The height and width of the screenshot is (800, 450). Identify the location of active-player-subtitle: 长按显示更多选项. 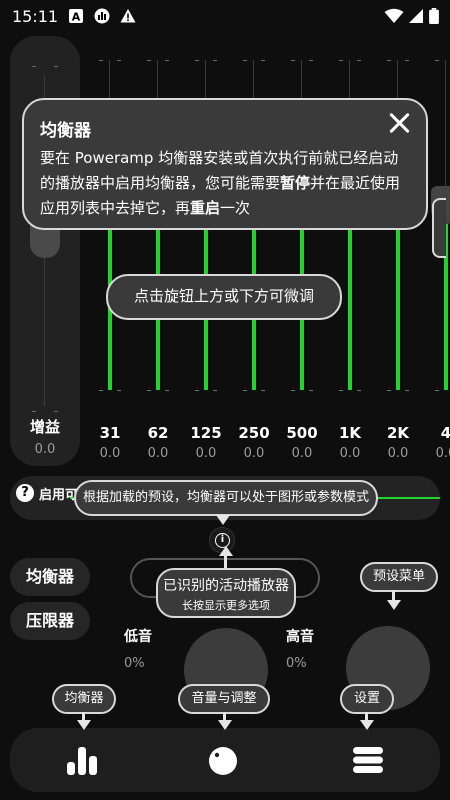
(226, 605).